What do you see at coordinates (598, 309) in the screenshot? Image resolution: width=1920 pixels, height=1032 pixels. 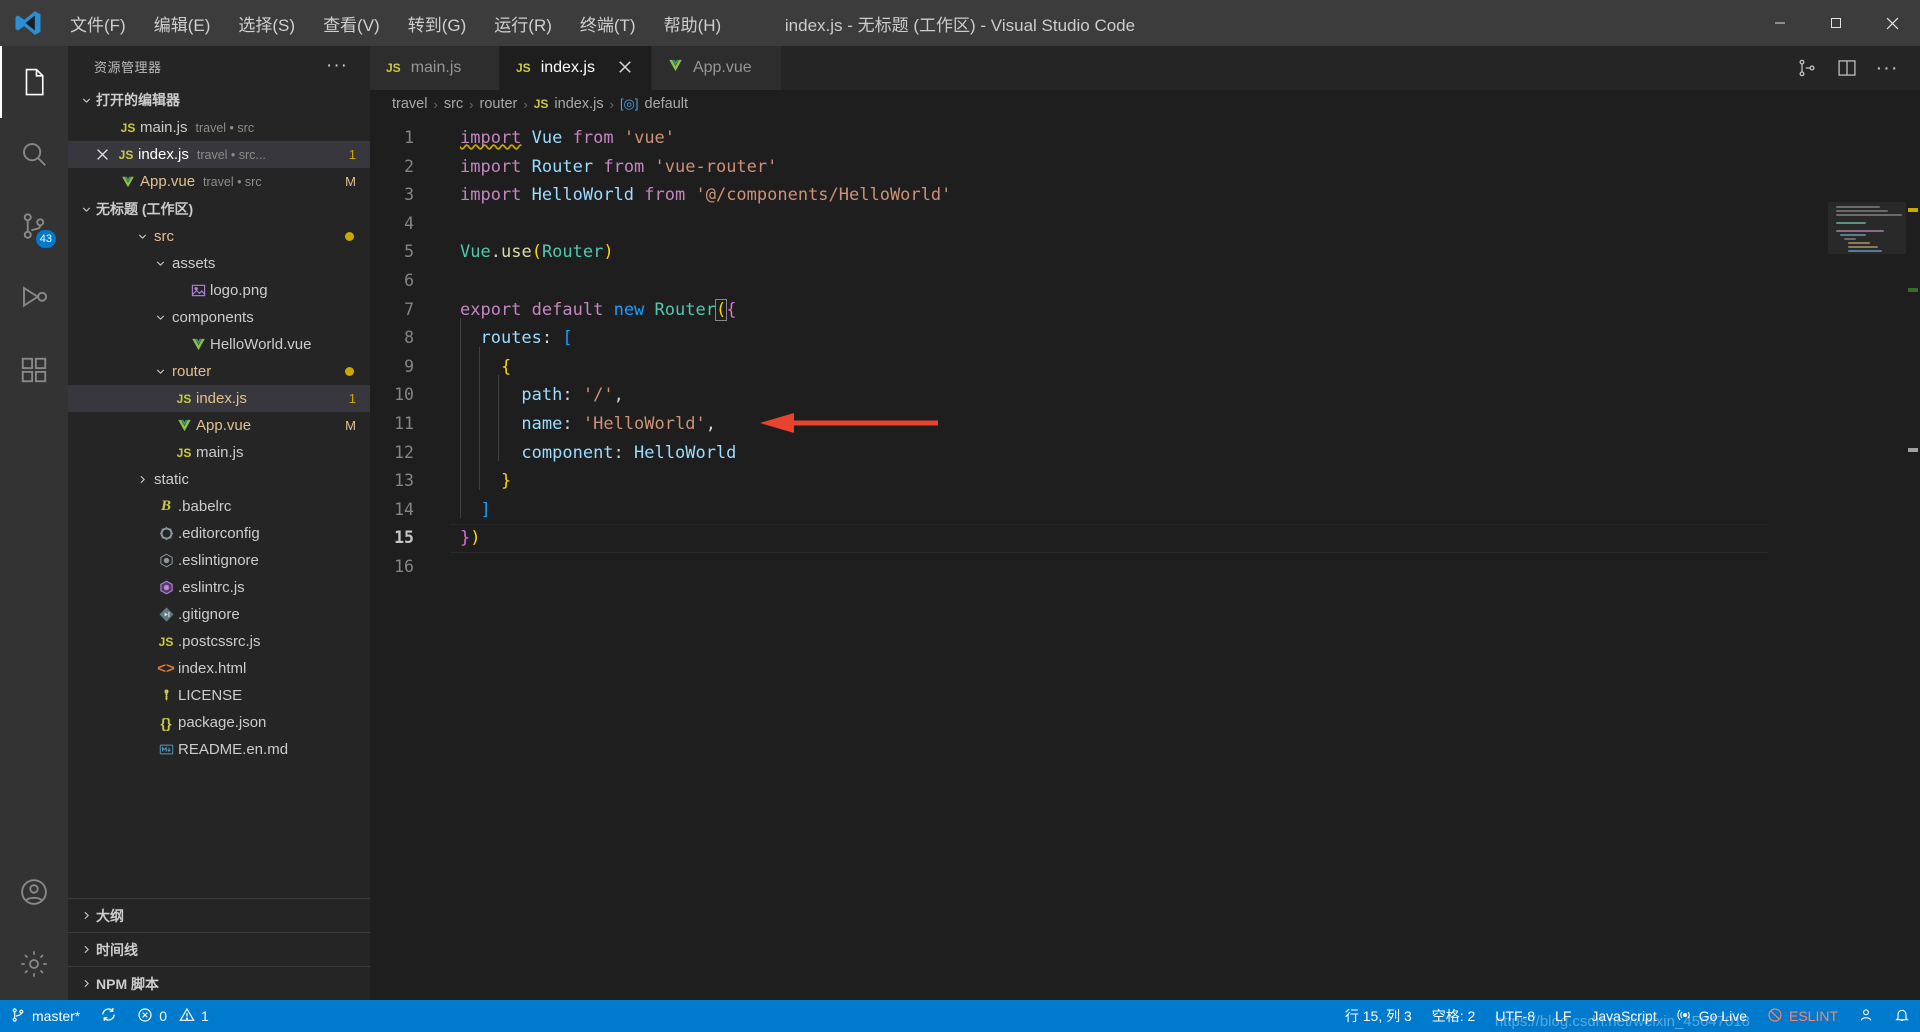 I see `code-line: export default new Router({` at bounding box center [598, 309].